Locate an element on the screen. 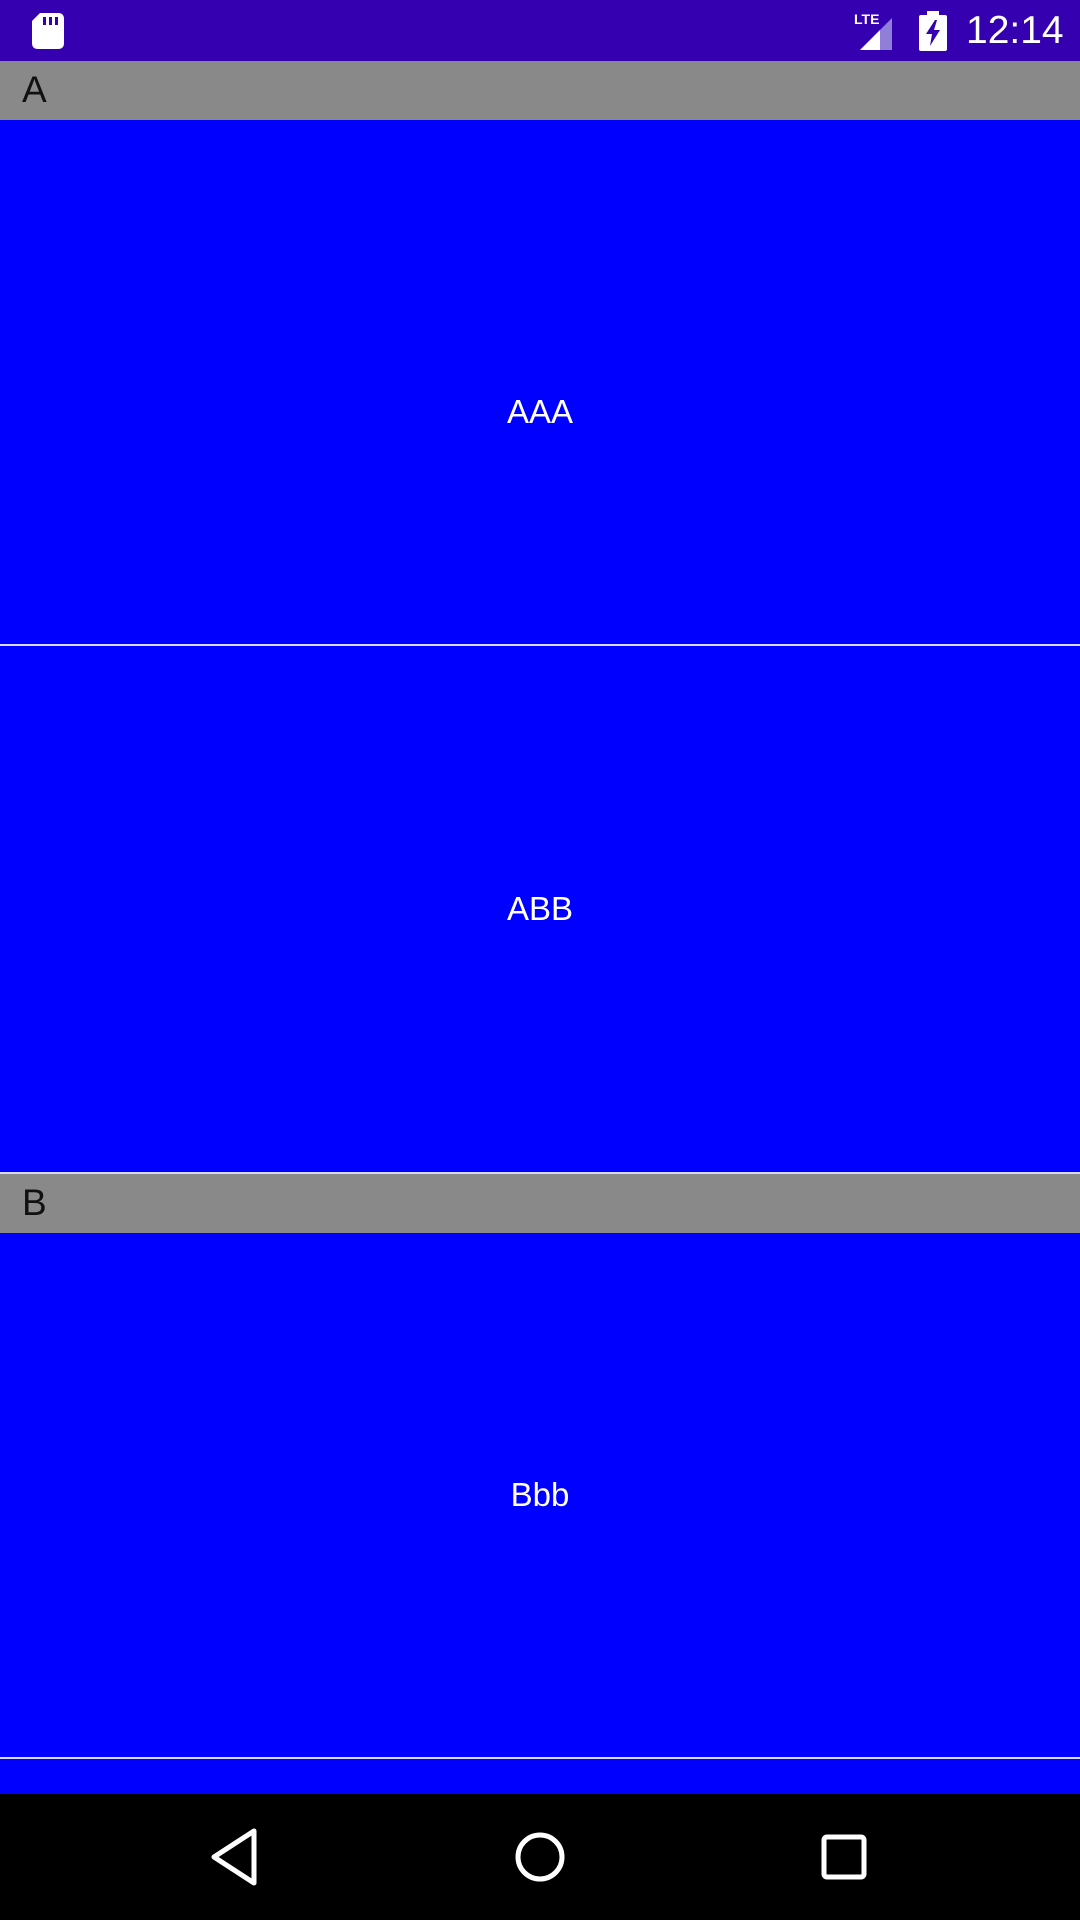 The width and height of the screenshot is (1080, 1920). clock: 12:14 is located at coordinates (1015, 30).